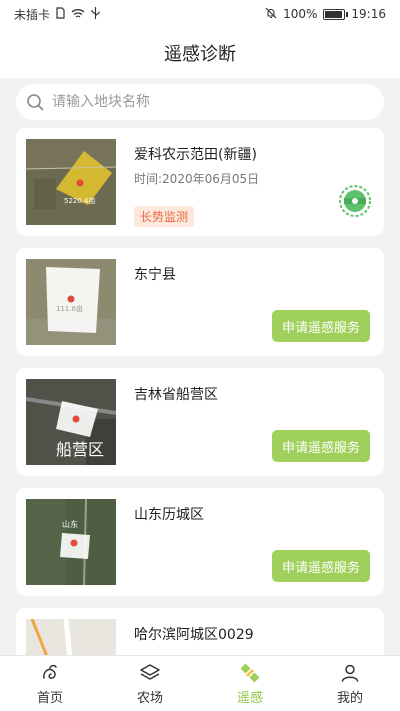 This screenshot has width=400, height=711. What do you see at coordinates (336, 14) in the screenshot?
I see `battery-icon` at bounding box center [336, 14].